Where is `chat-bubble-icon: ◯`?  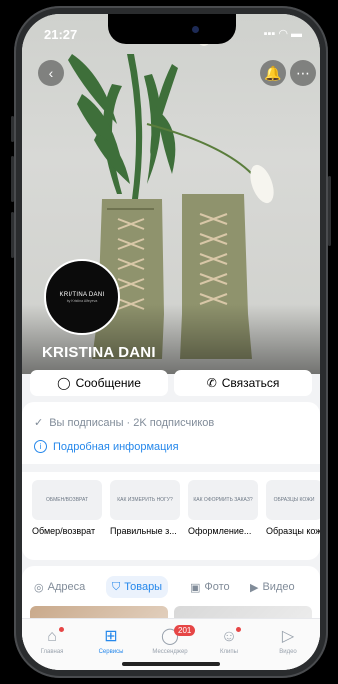 chat-bubble-icon: ◯ is located at coordinates (64, 383).